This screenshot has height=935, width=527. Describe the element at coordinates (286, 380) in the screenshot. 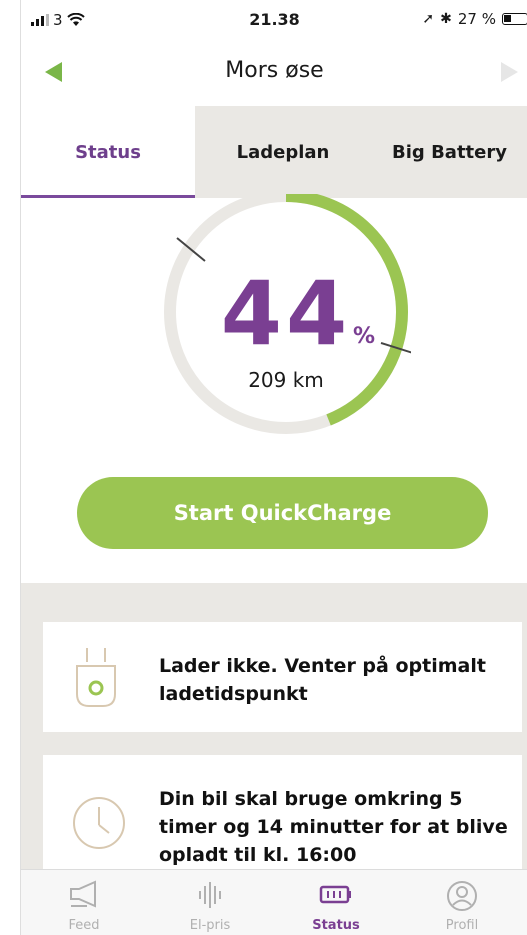

I see `range-km: 209 km` at that location.